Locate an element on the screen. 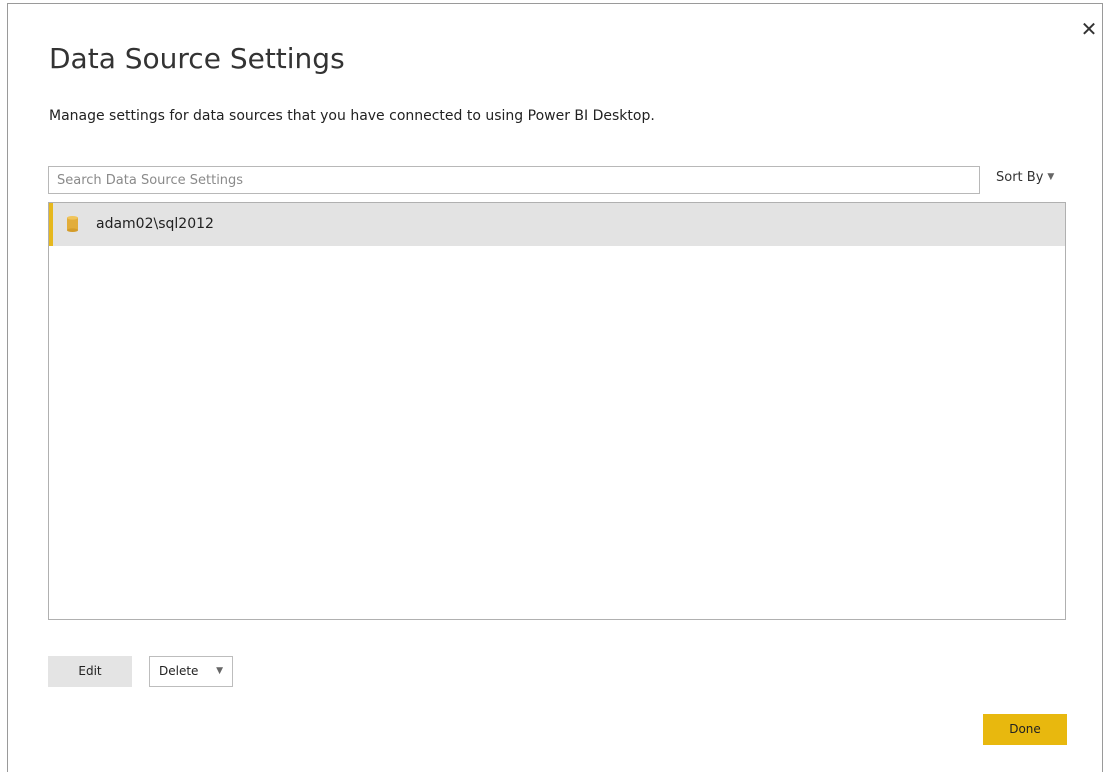 This screenshot has height=775, width=1111. delete-button: Delete ▼ is located at coordinates (191, 671).